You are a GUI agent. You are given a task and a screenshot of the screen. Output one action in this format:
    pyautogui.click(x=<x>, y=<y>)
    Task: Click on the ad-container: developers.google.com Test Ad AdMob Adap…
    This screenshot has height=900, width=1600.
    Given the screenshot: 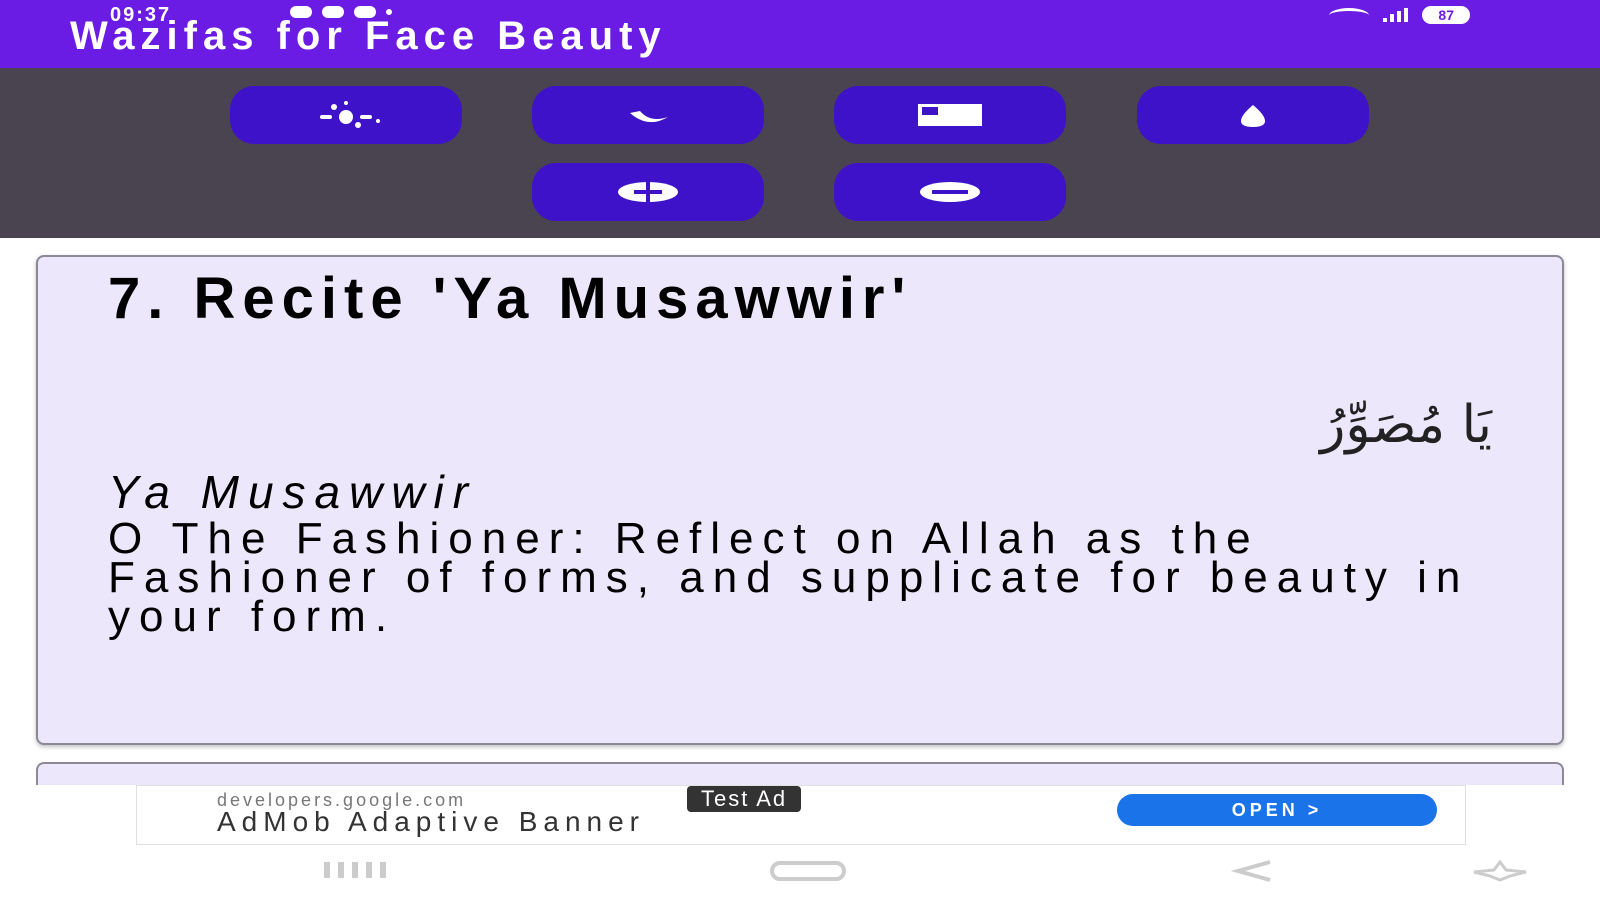 What is the action you would take?
    pyautogui.click(x=801, y=815)
    